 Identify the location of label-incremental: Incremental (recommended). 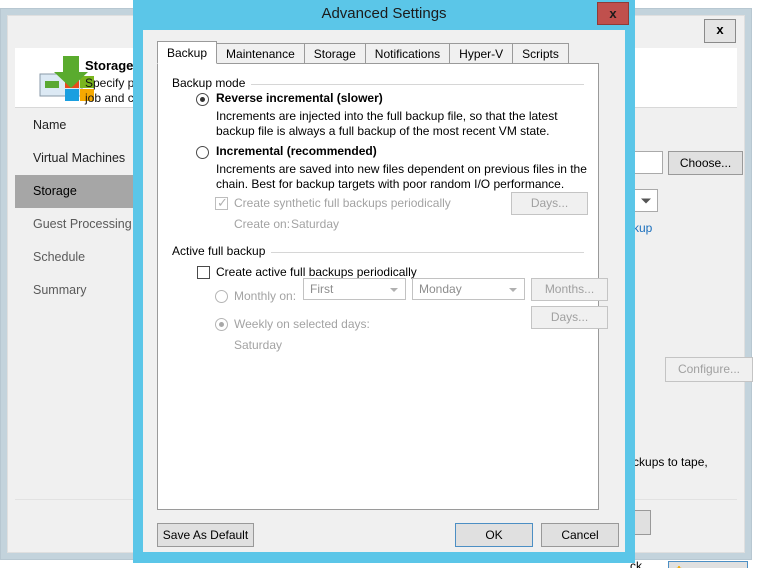
(296, 151).